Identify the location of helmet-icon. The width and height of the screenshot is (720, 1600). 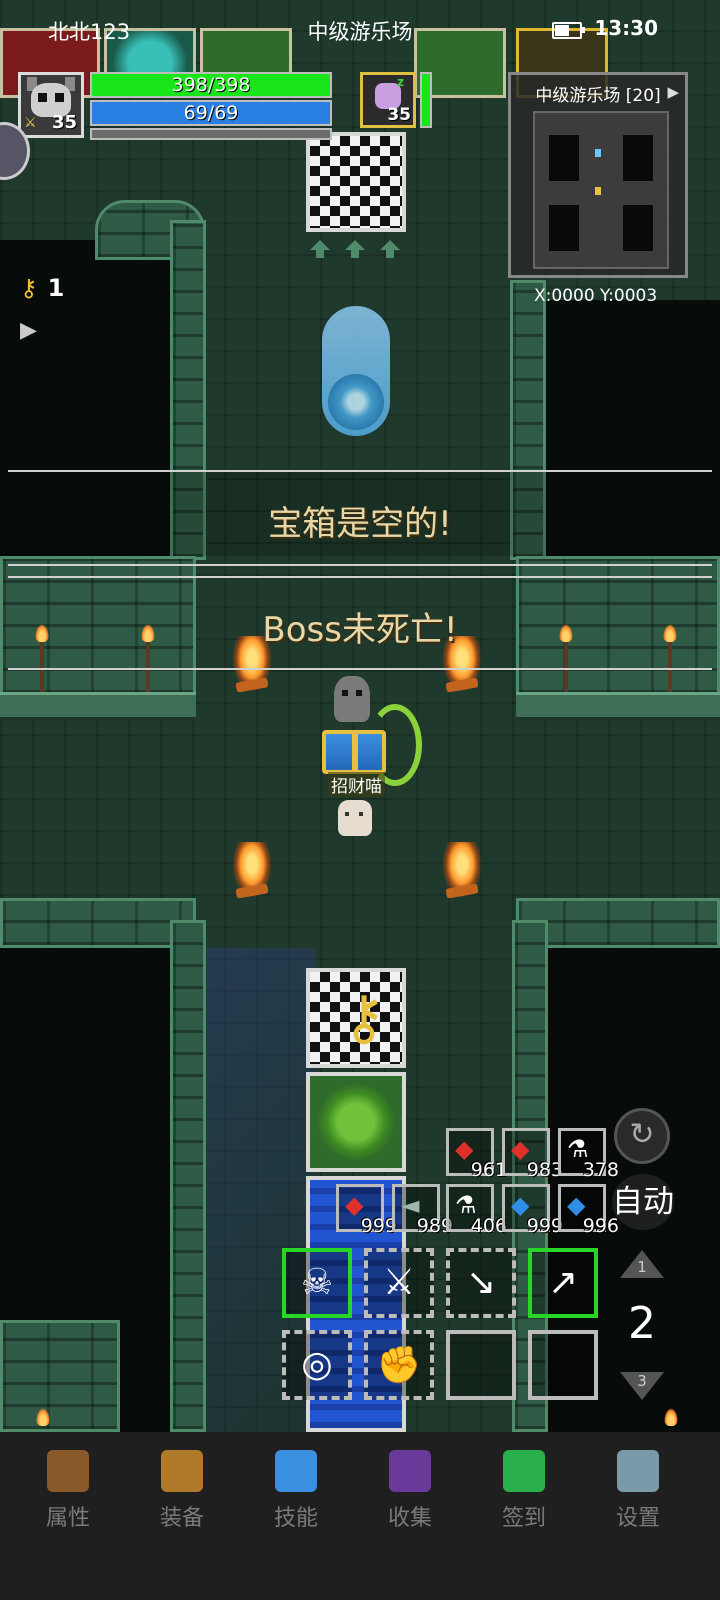
(68, 1471).